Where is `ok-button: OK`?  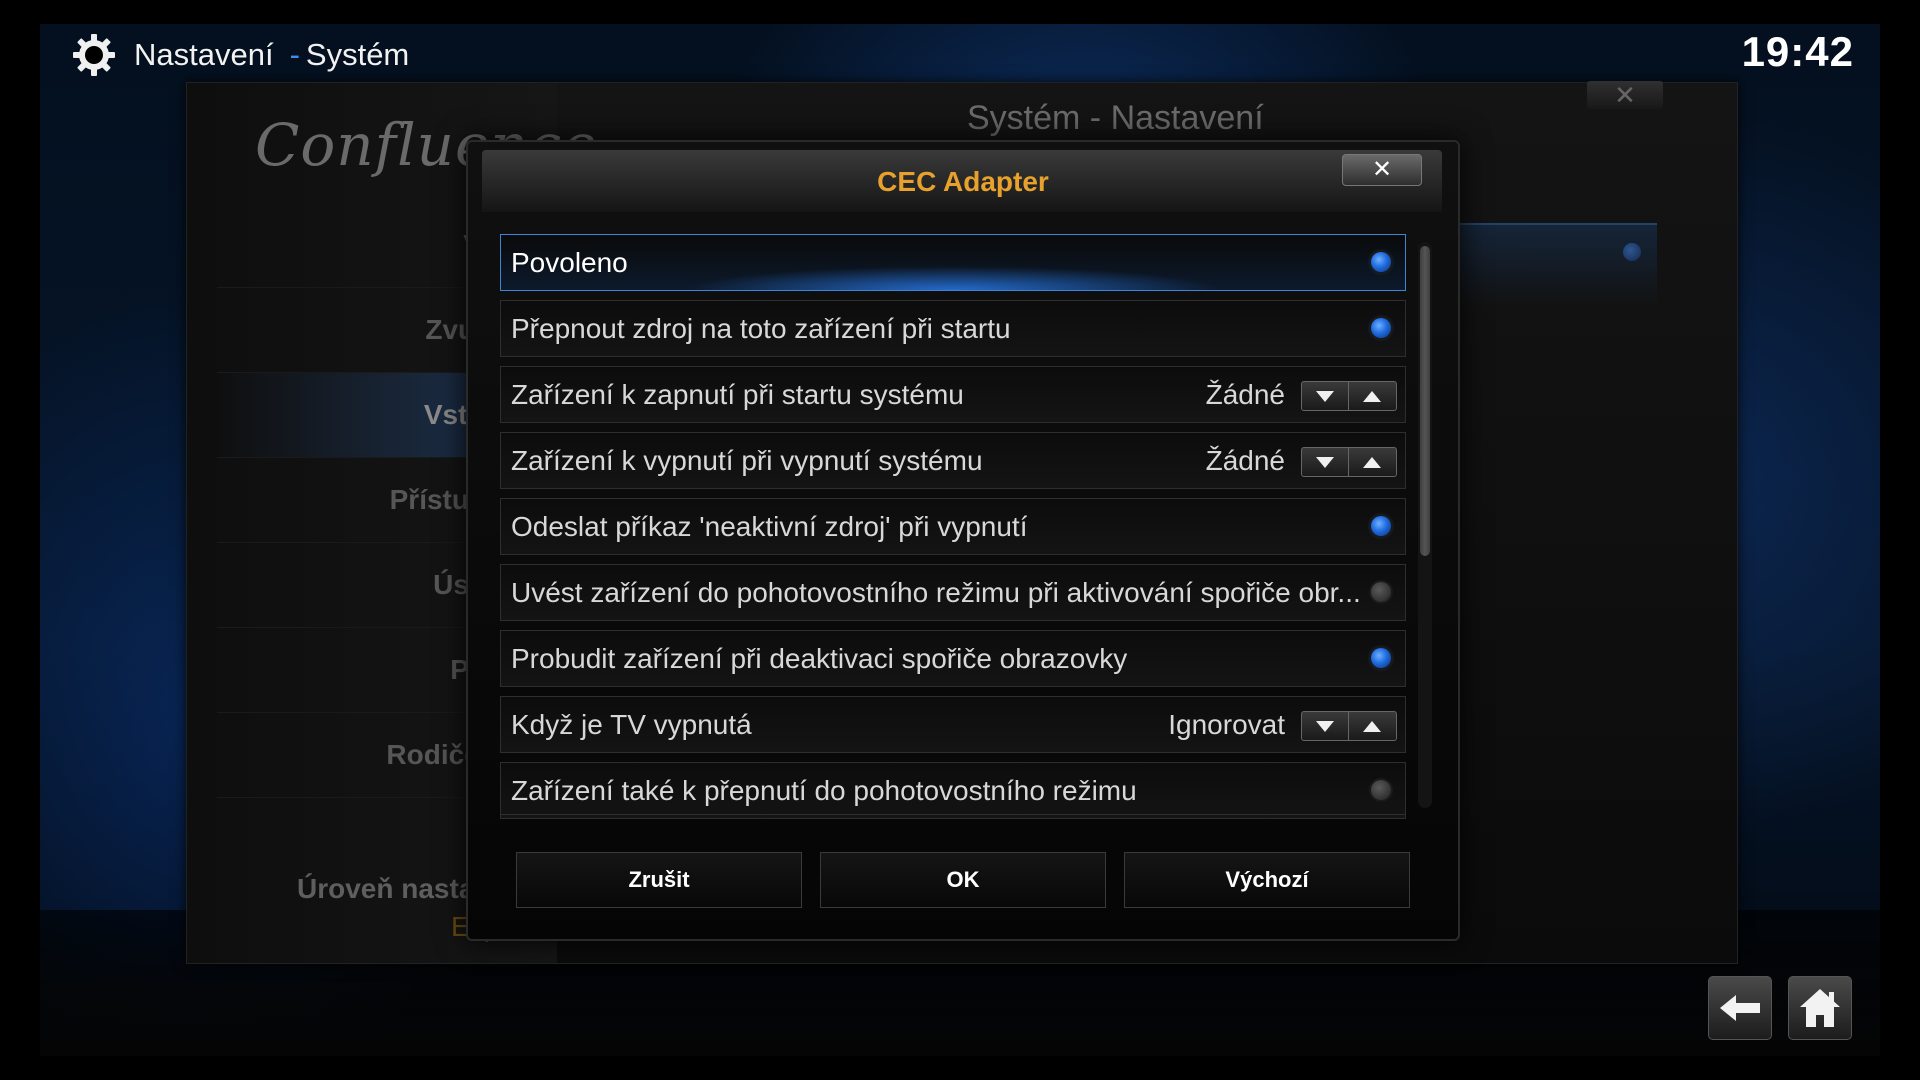 ok-button: OK is located at coordinates (963, 880).